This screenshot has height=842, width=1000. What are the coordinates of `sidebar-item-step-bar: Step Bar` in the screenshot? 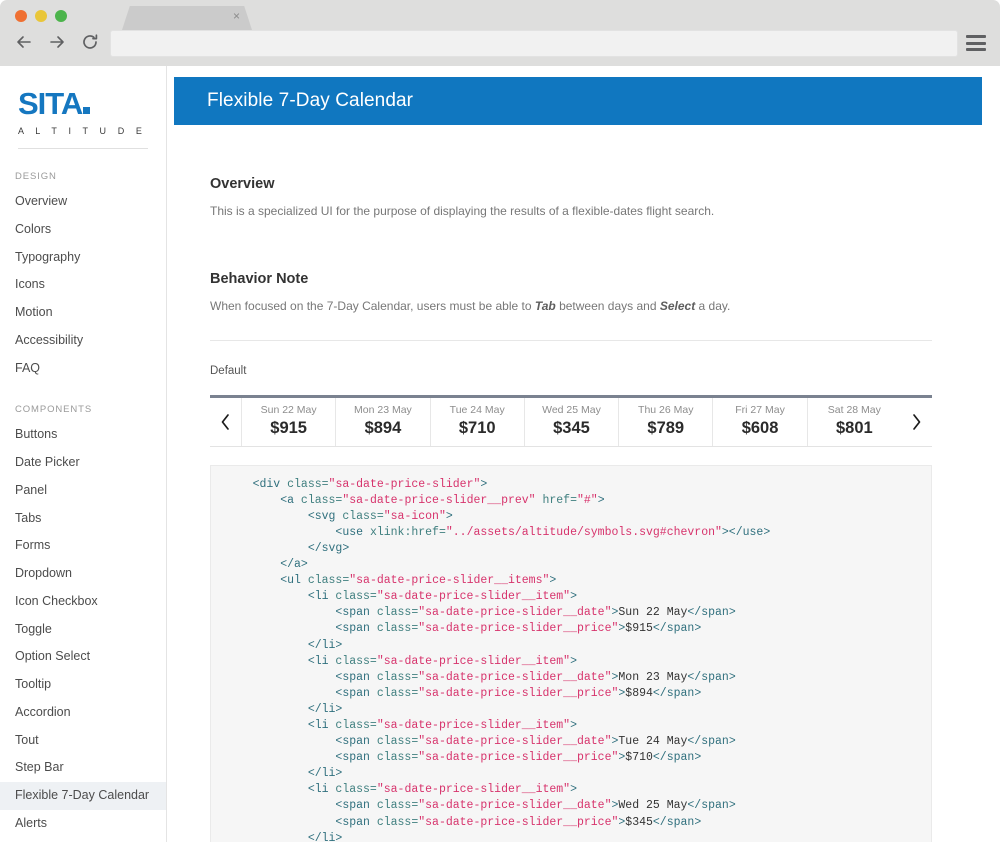 It's located at (83, 768).